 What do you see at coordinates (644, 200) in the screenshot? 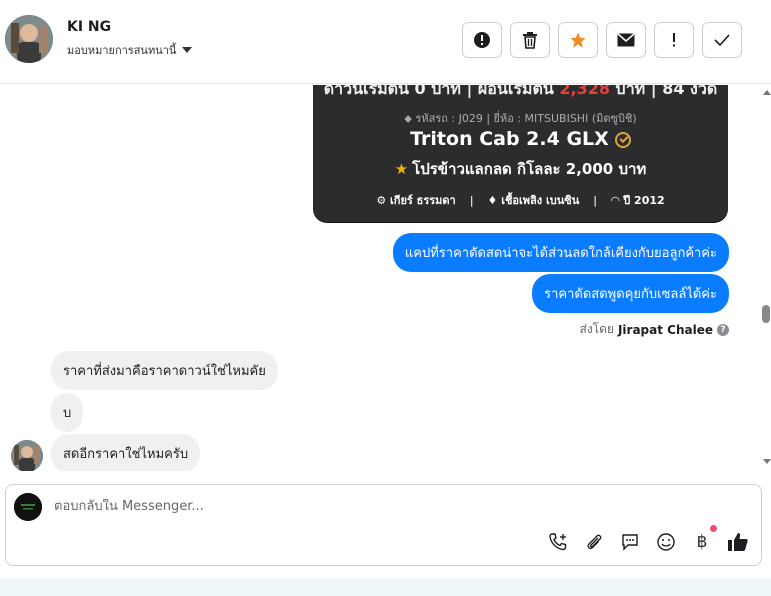
I see `car-year: ปี 2012` at bounding box center [644, 200].